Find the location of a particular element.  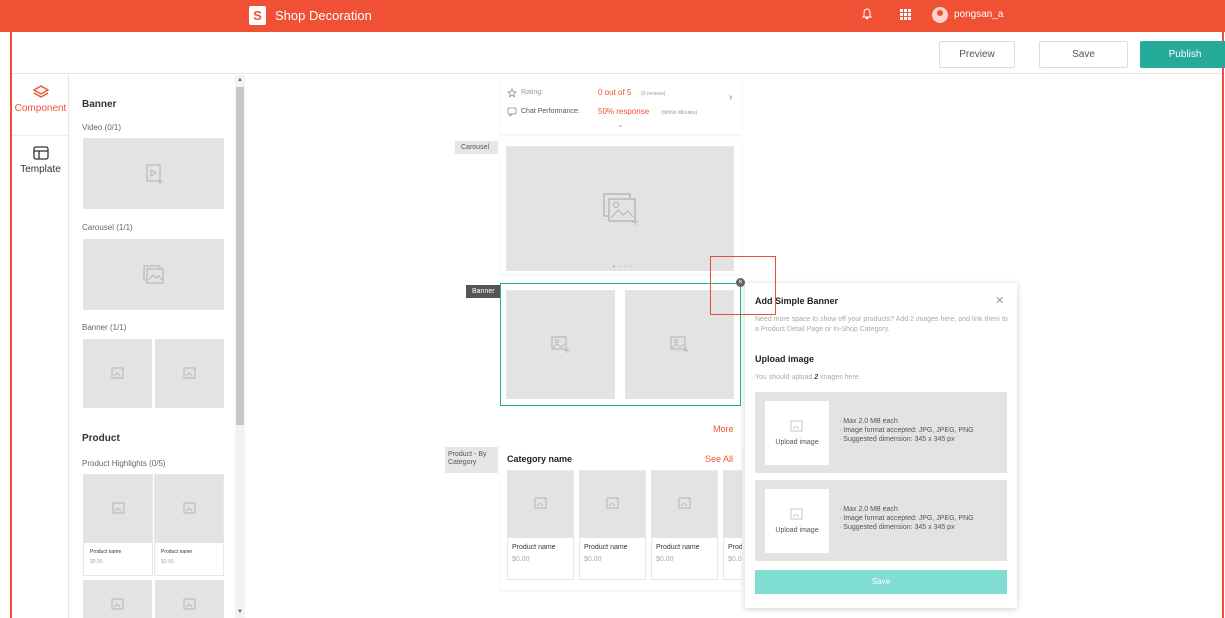

scrollbar-thumb is located at coordinates (240, 256).